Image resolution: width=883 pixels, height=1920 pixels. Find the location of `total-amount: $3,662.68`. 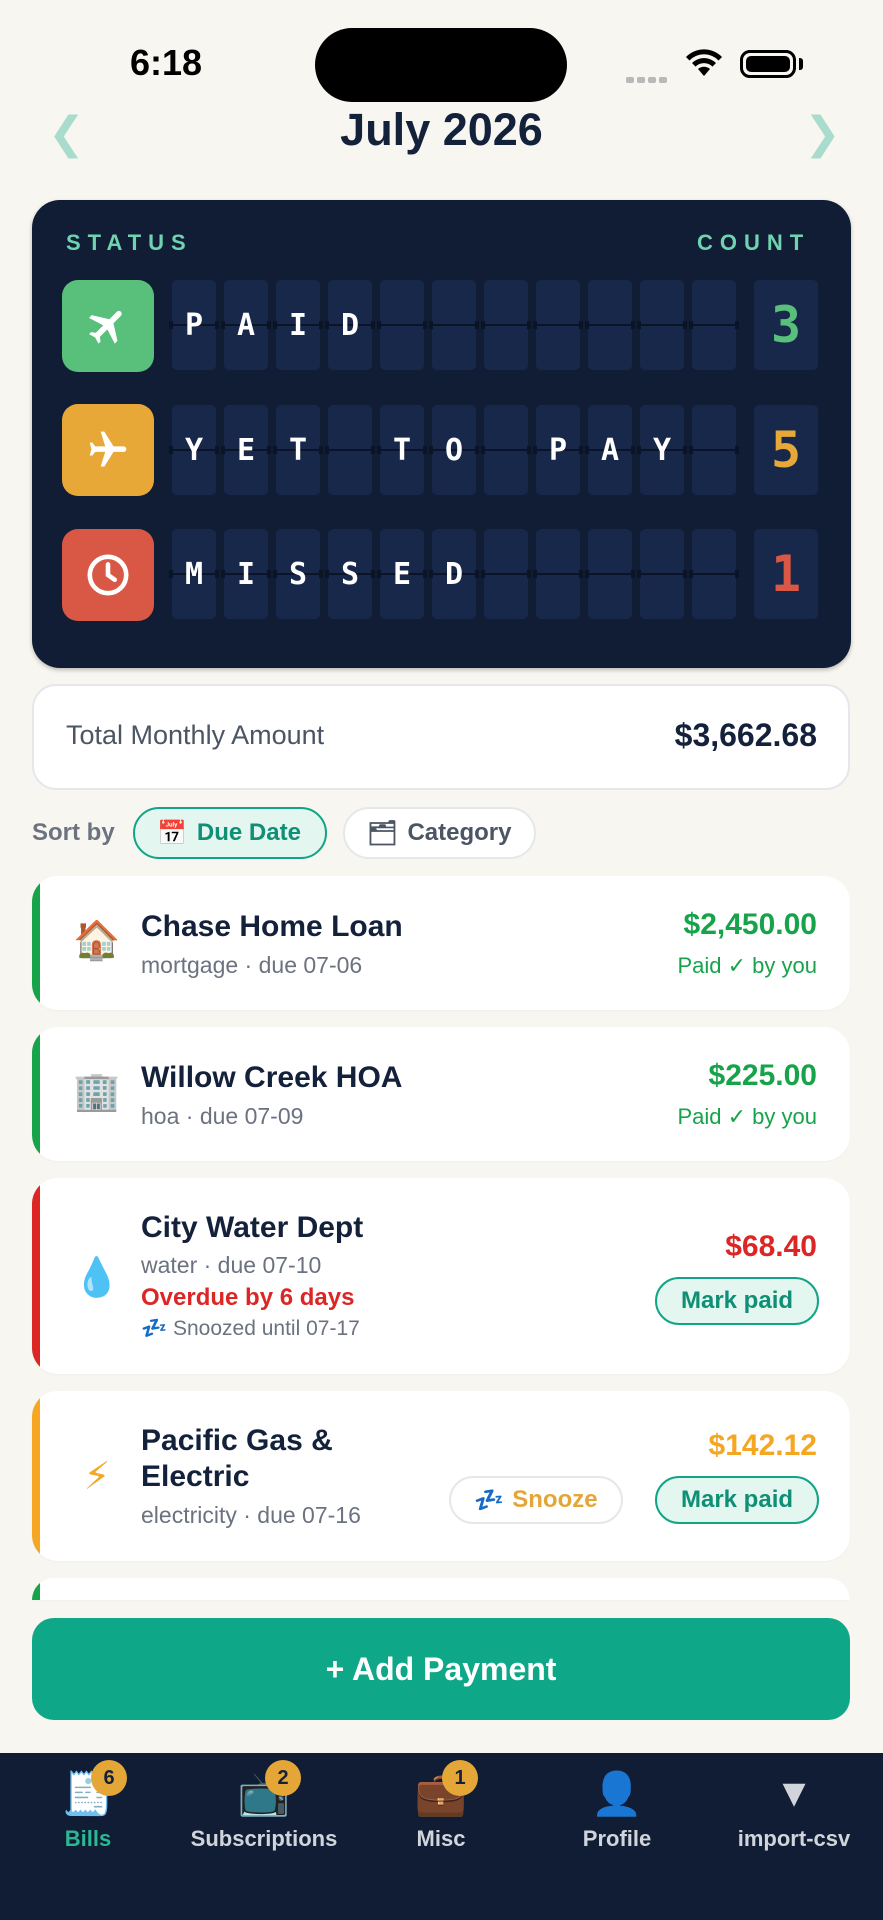

total-amount: $3,662.68 is located at coordinates (745, 735).